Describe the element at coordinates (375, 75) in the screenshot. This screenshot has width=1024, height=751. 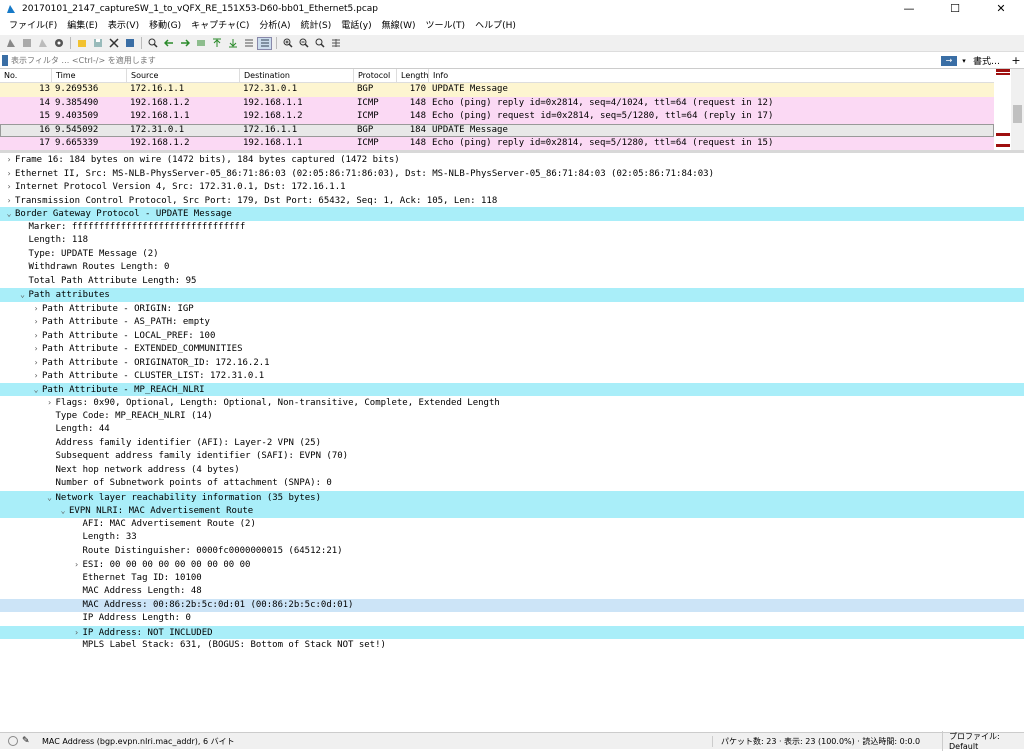
I see `column-header-protocol: Protocol` at that location.